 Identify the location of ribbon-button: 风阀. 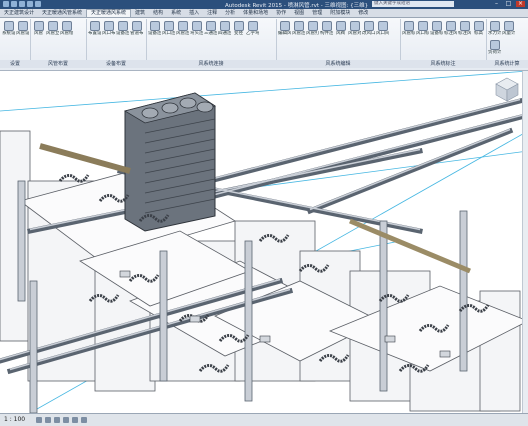
(340, 28).